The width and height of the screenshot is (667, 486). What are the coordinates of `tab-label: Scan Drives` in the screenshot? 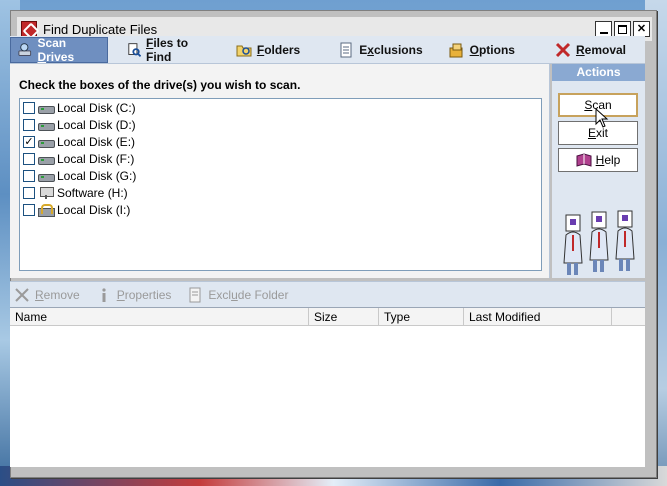 It's located at (56, 49).